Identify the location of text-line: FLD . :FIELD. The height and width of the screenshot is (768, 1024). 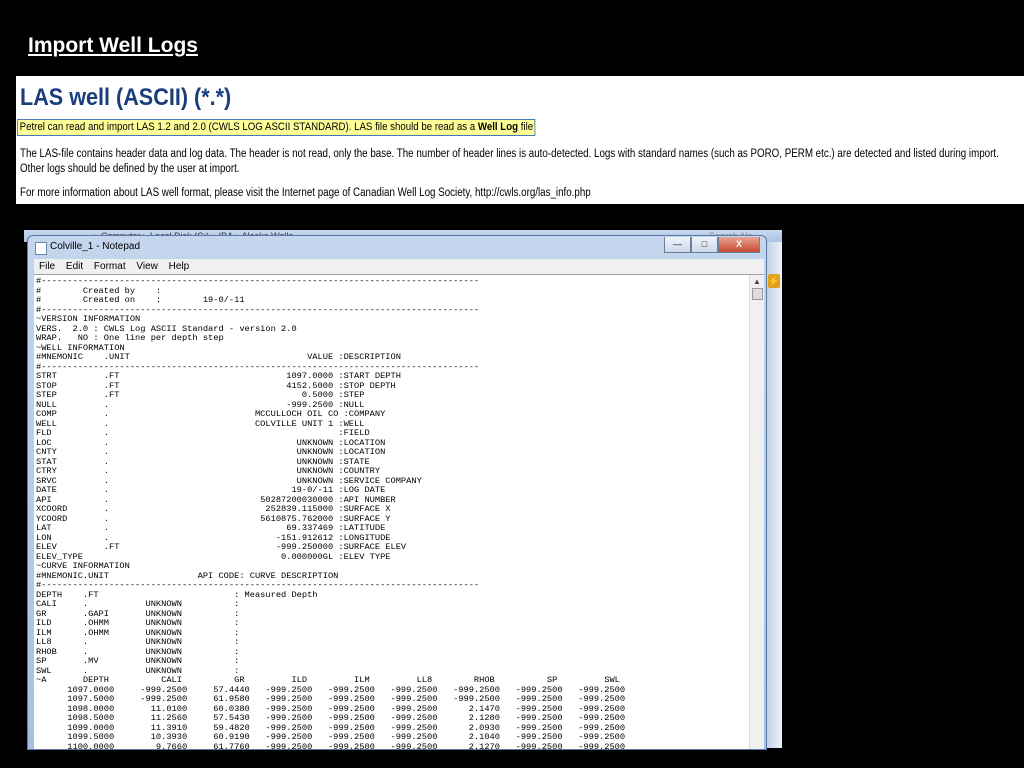
(203, 433).